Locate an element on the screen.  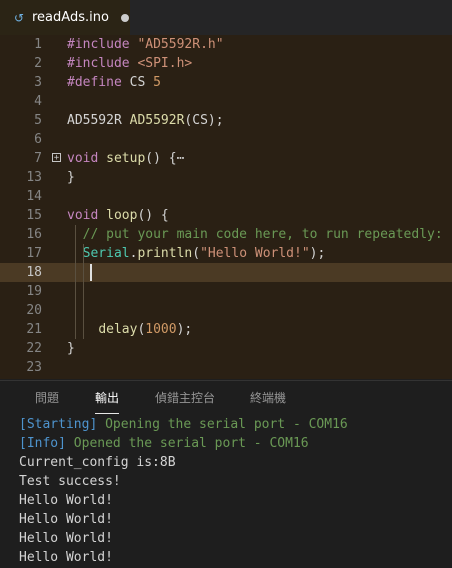
code-text: Serial.println("Hello World!"); is located at coordinates (196, 253).